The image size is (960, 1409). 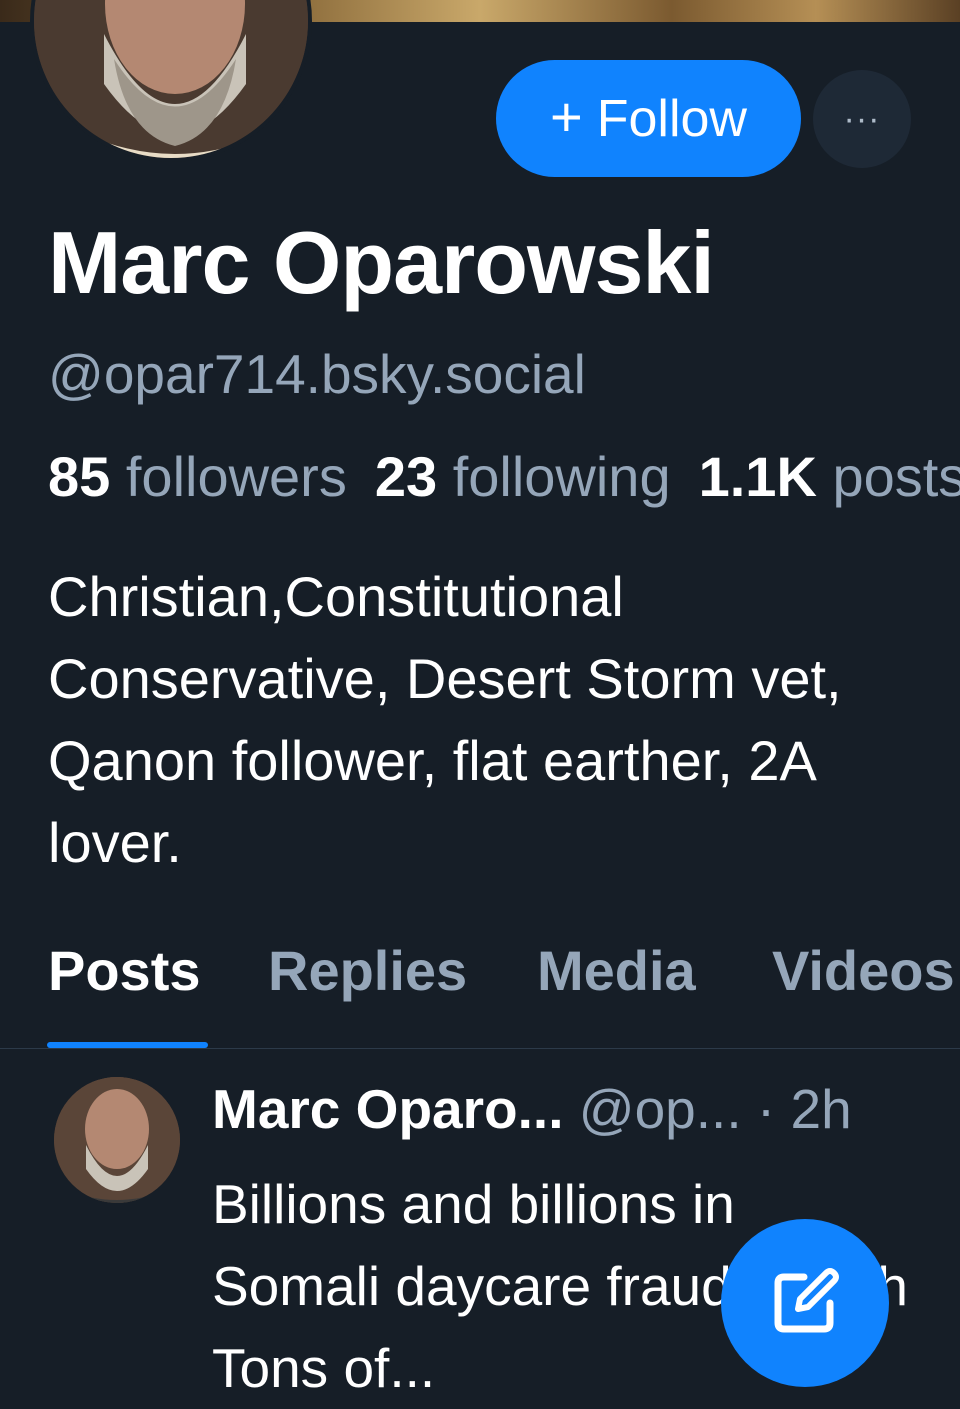 What do you see at coordinates (616, 970) in the screenshot?
I see `tab-media: Media` at bounding box center [616, 970].